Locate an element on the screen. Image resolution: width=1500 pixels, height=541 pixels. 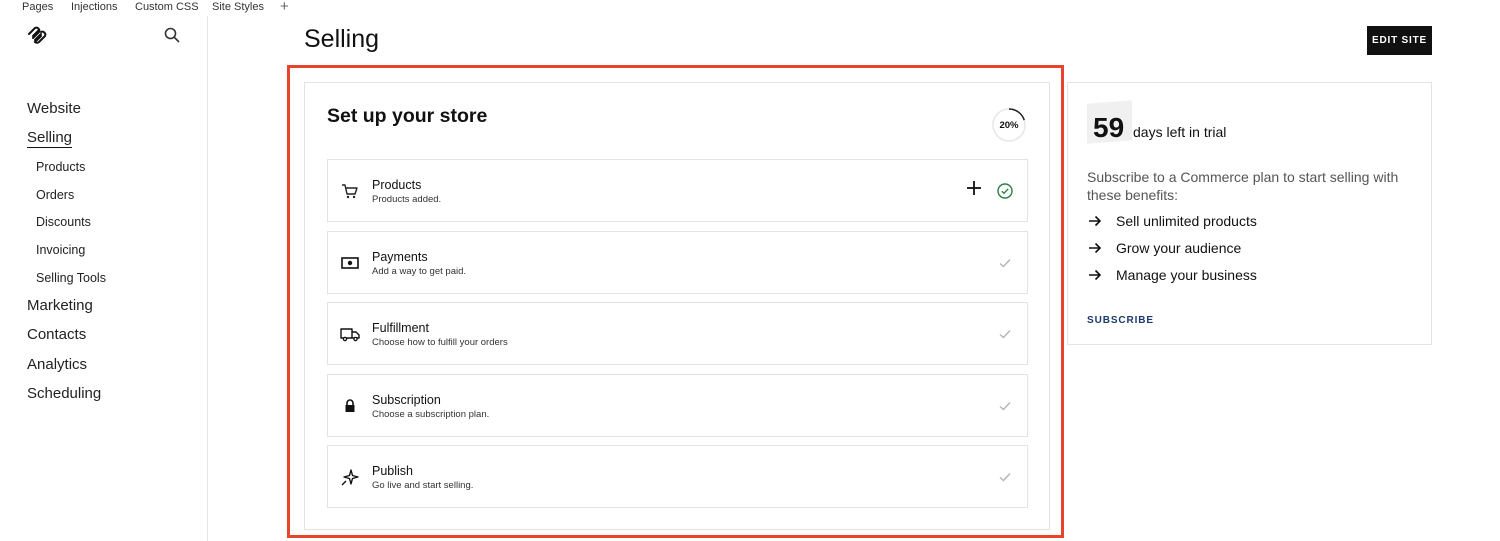
sidebar-subitem-products: Products is located at coordinates (60, 167).